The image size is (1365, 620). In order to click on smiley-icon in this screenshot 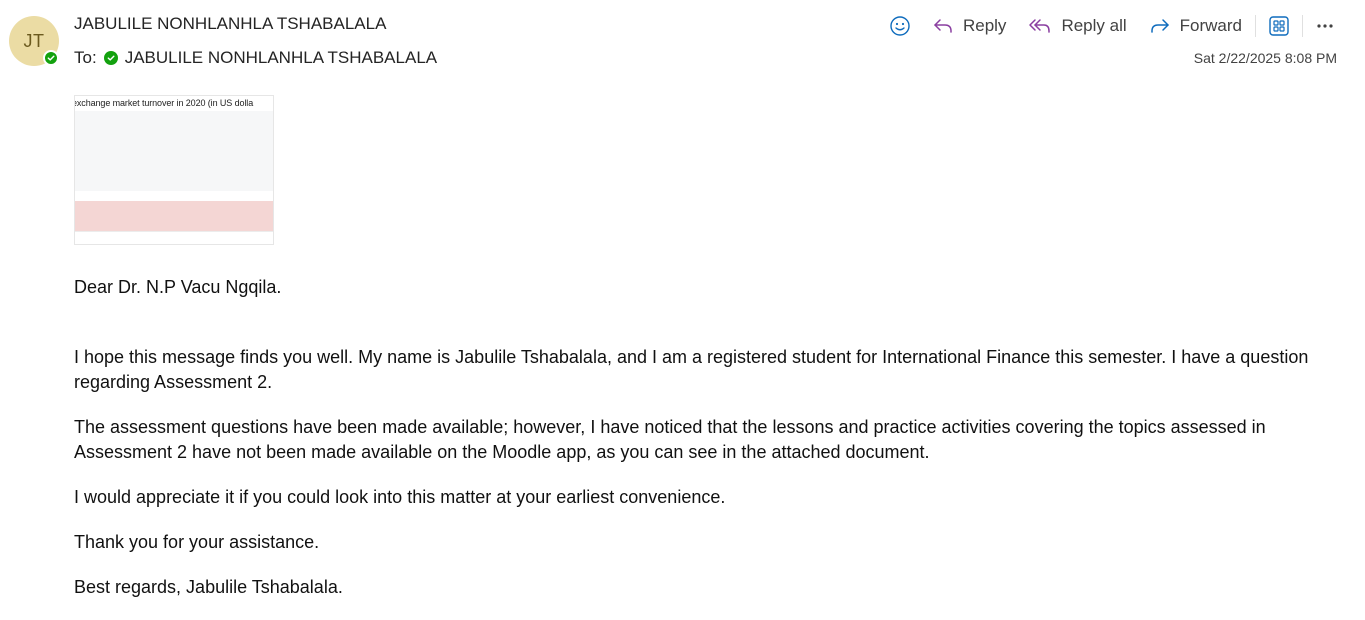, I will do `click(900, 26)`.